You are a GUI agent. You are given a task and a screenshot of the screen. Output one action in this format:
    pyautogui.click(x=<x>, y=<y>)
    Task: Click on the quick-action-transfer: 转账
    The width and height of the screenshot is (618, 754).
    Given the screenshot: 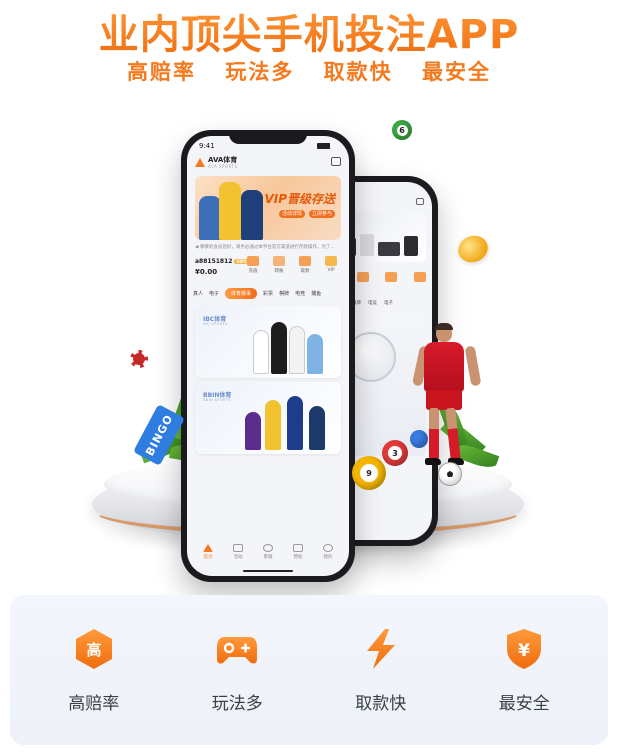 What is the action you would take?
    pyautogui.click(x=279, y=265)
    